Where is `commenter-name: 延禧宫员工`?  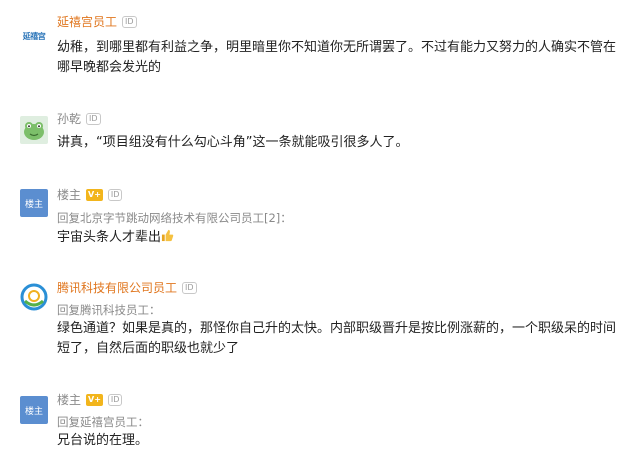 commenter-name: 延禧宫员工 is located at coordinates (87, 22).